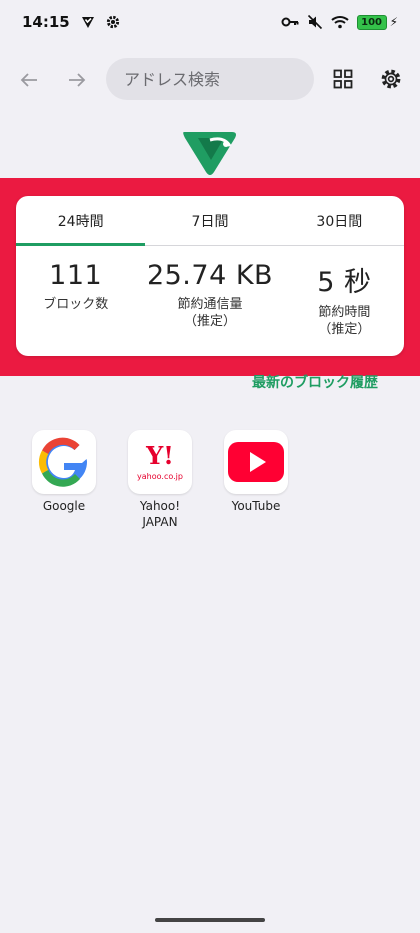 This screenshot has height=933, width=420. I want to click on status-time: 14:15, so click(46, 22).